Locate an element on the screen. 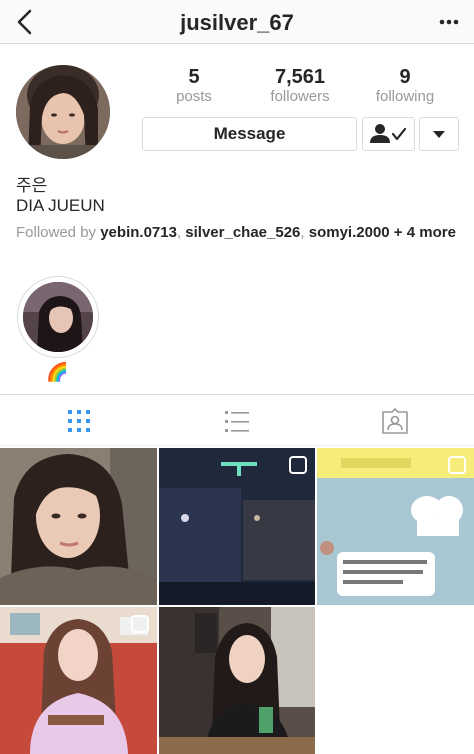  posts-count: 5 is located at coordinates (194, 77).